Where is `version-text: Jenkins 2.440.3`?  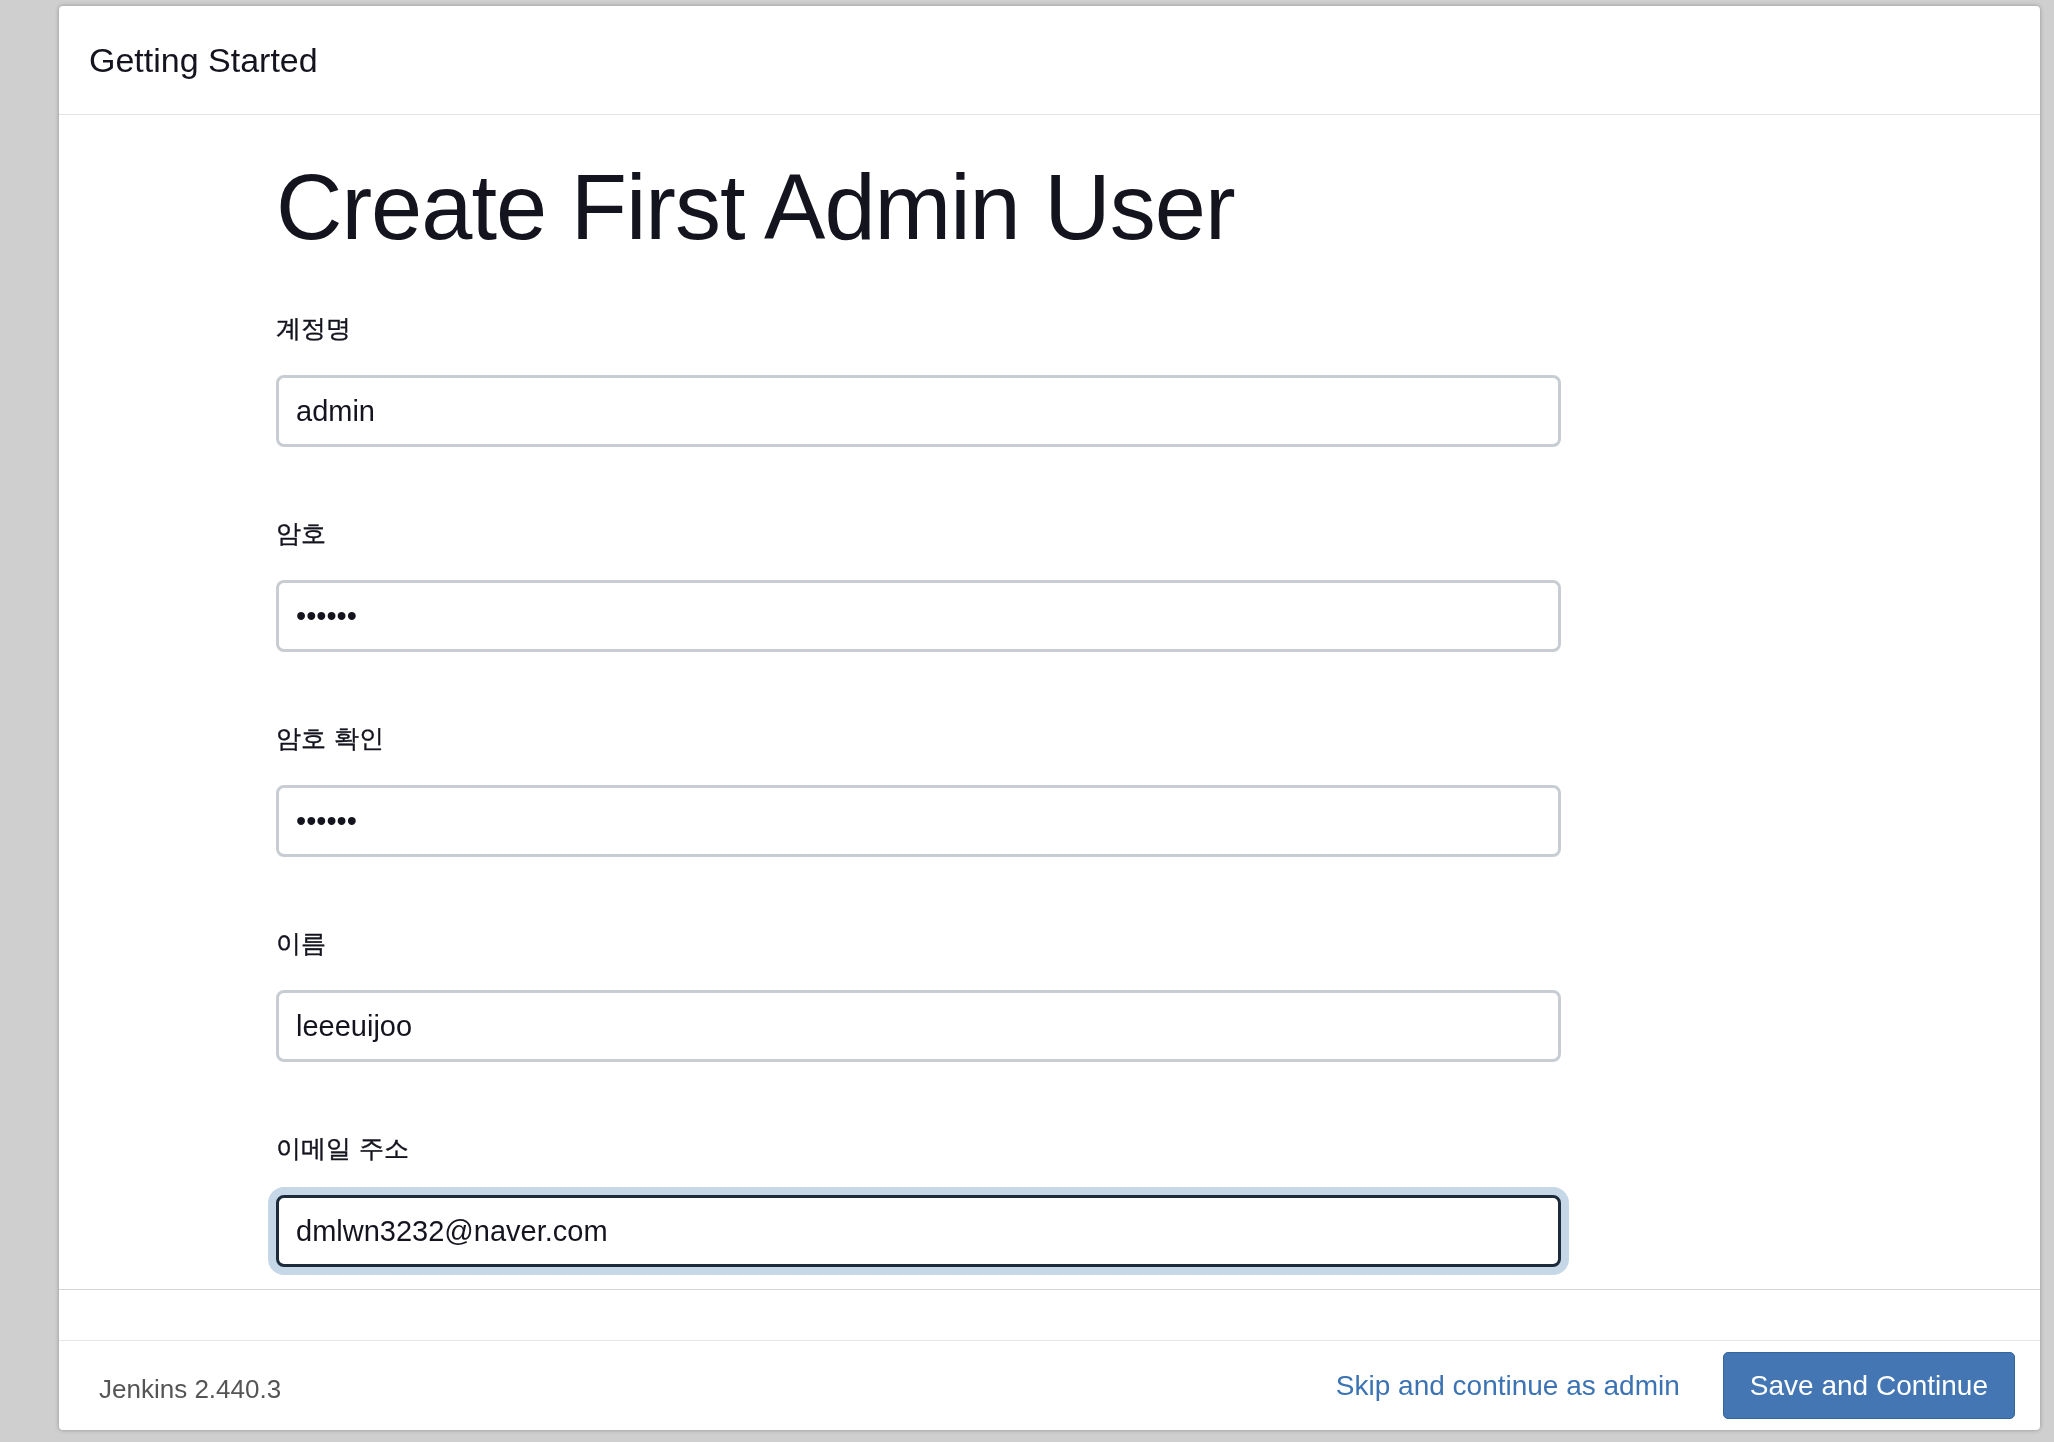
version-text: Jenkins 2.440.3 is located at coordinates (190, 1389).